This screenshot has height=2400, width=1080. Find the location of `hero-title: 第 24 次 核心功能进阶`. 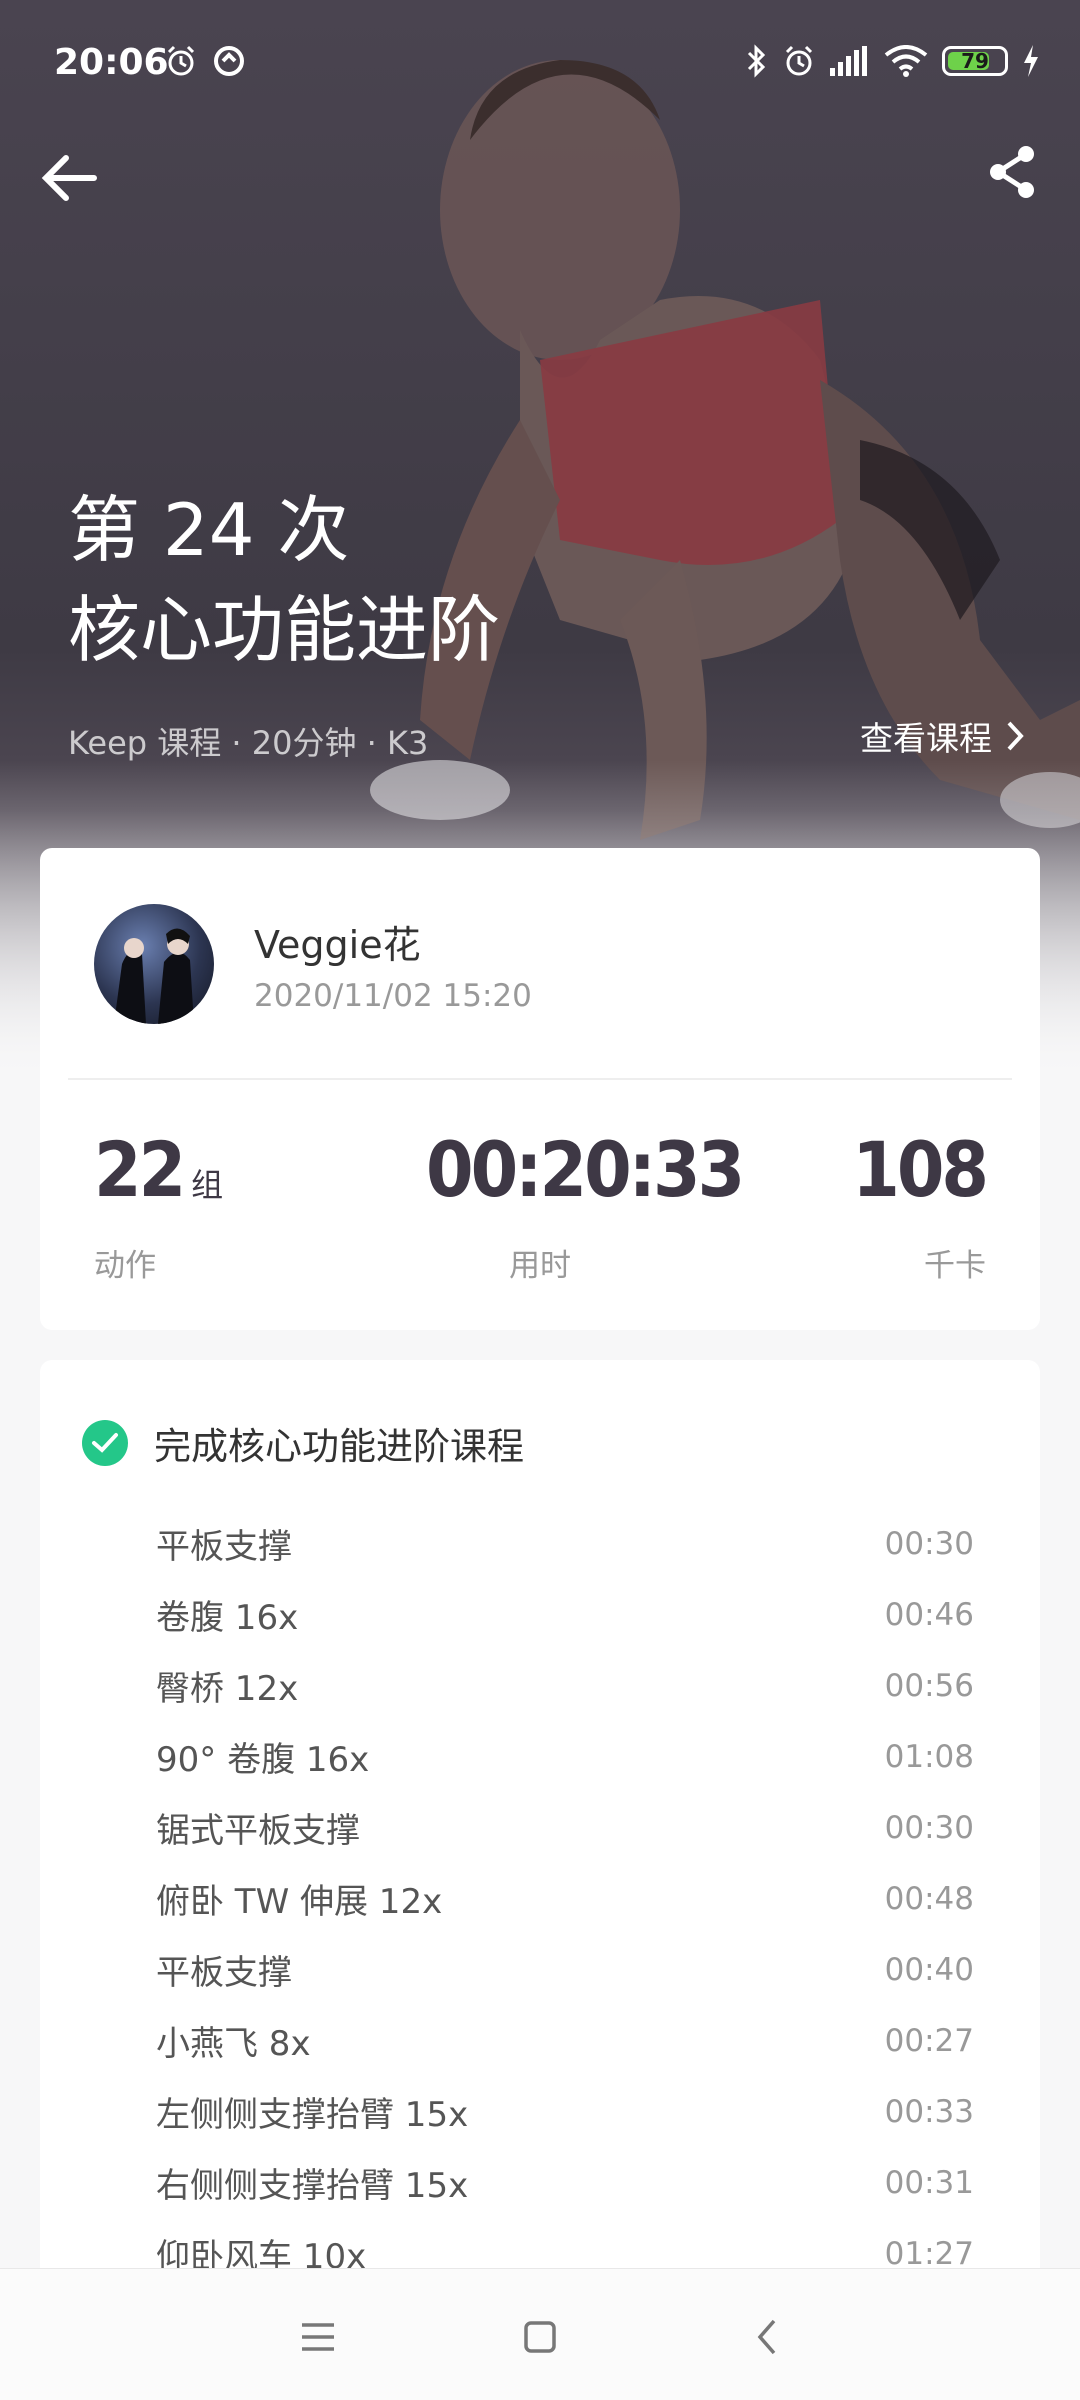

hero-title: 第 24 次 核心功能进阶 is located at coordinates (284, 580).